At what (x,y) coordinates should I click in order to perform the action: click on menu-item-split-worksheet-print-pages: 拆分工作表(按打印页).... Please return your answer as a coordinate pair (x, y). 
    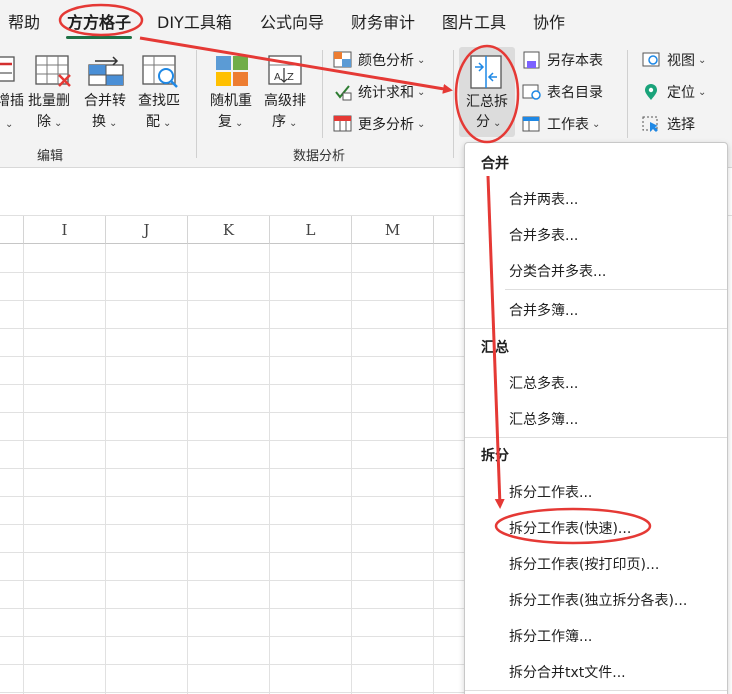
    Looking at the image, I should click on (584, 564).